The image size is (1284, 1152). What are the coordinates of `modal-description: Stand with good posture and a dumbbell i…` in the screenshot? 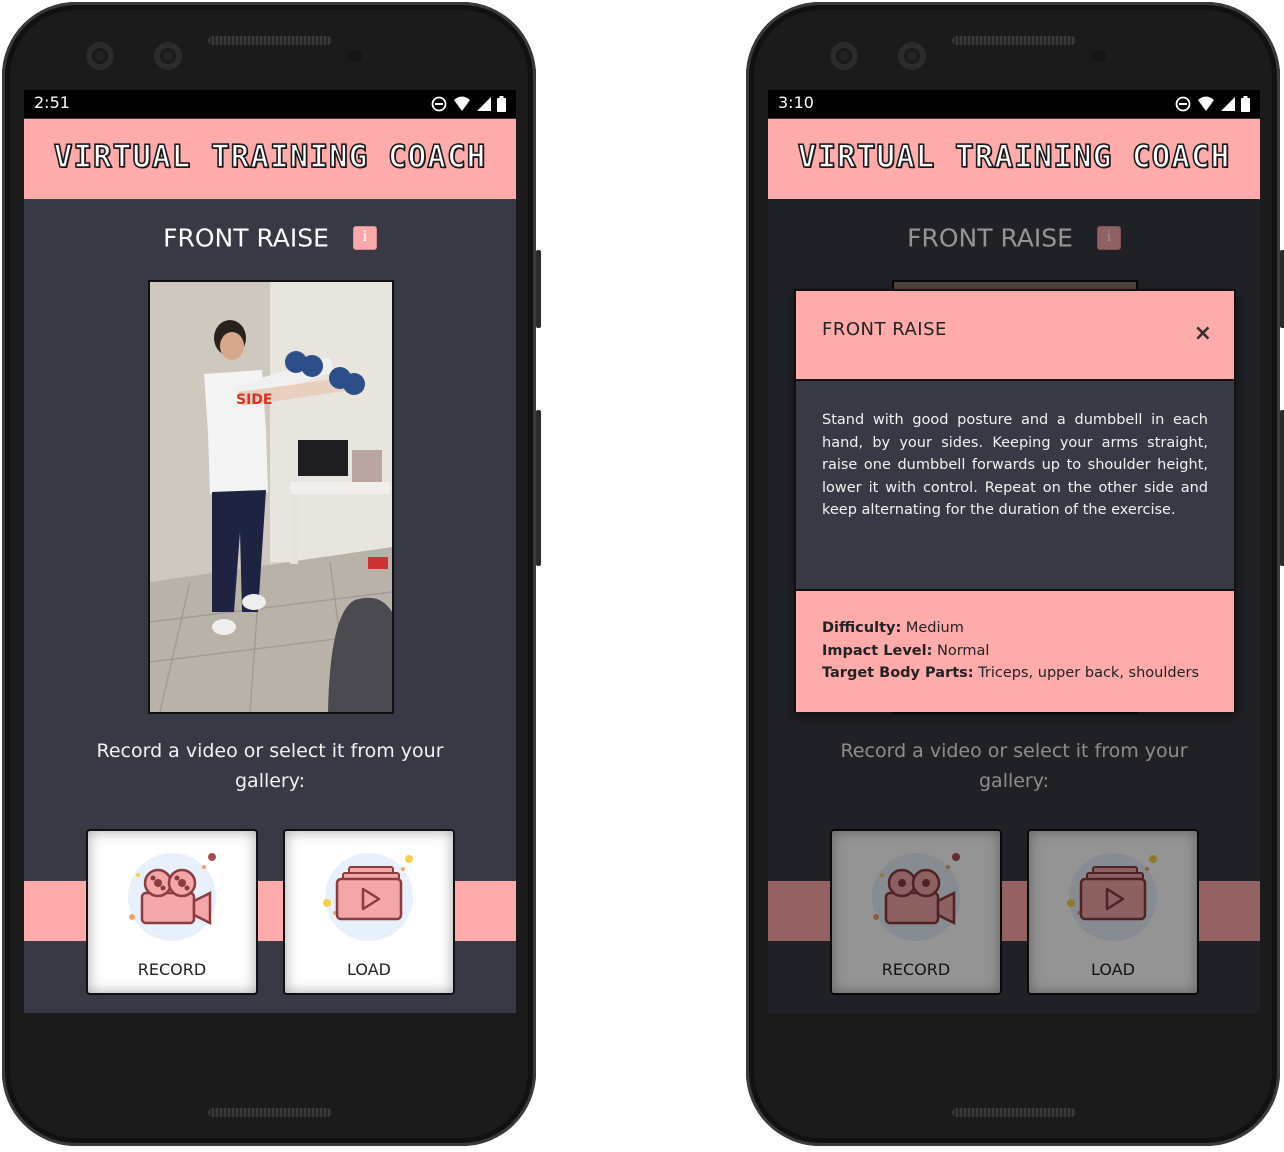 It's located at (1015, 465).